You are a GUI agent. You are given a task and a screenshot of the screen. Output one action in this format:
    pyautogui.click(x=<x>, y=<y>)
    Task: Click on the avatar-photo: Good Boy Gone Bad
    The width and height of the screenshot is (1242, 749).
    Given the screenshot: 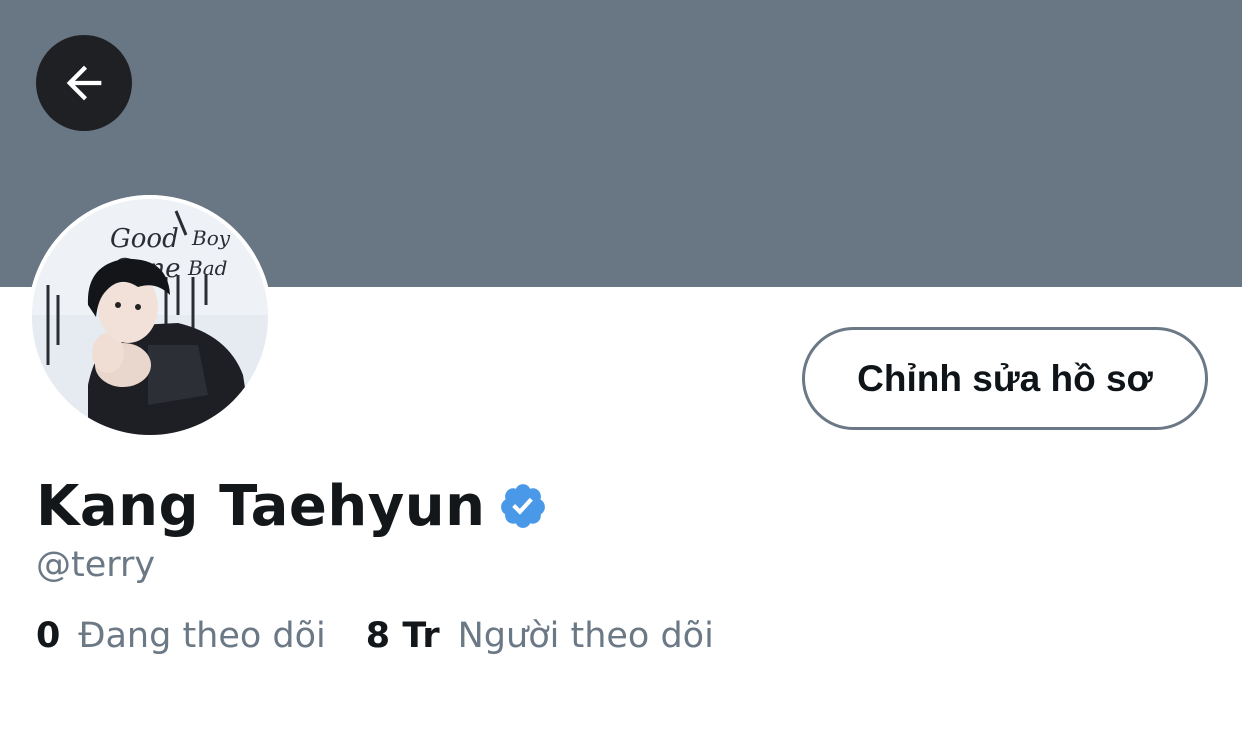 What is the action you would take?
    pyautogui.click(x=150, y=317)
    